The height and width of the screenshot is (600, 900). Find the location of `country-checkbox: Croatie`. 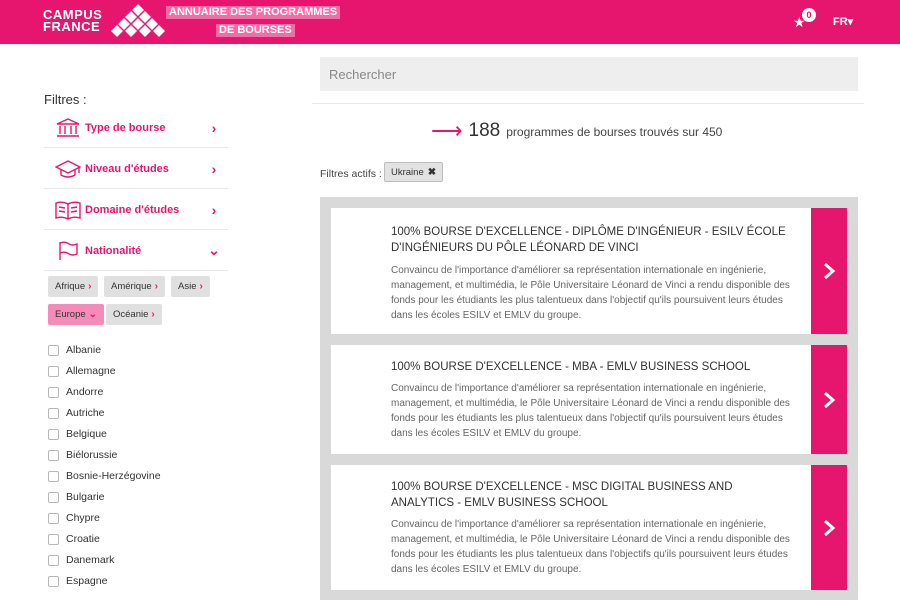

country-checkbox: Croatie is located at coordinates (74, 539).